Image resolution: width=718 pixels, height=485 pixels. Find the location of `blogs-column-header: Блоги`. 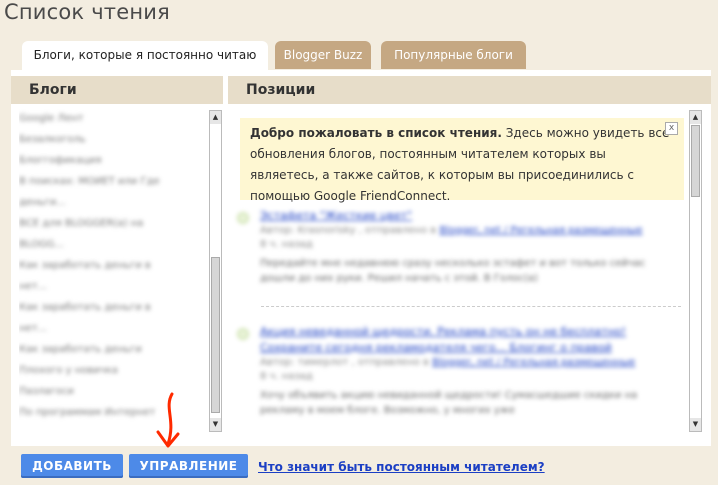

blogs-column-header: Блоги is located at coordinates (117, 90).